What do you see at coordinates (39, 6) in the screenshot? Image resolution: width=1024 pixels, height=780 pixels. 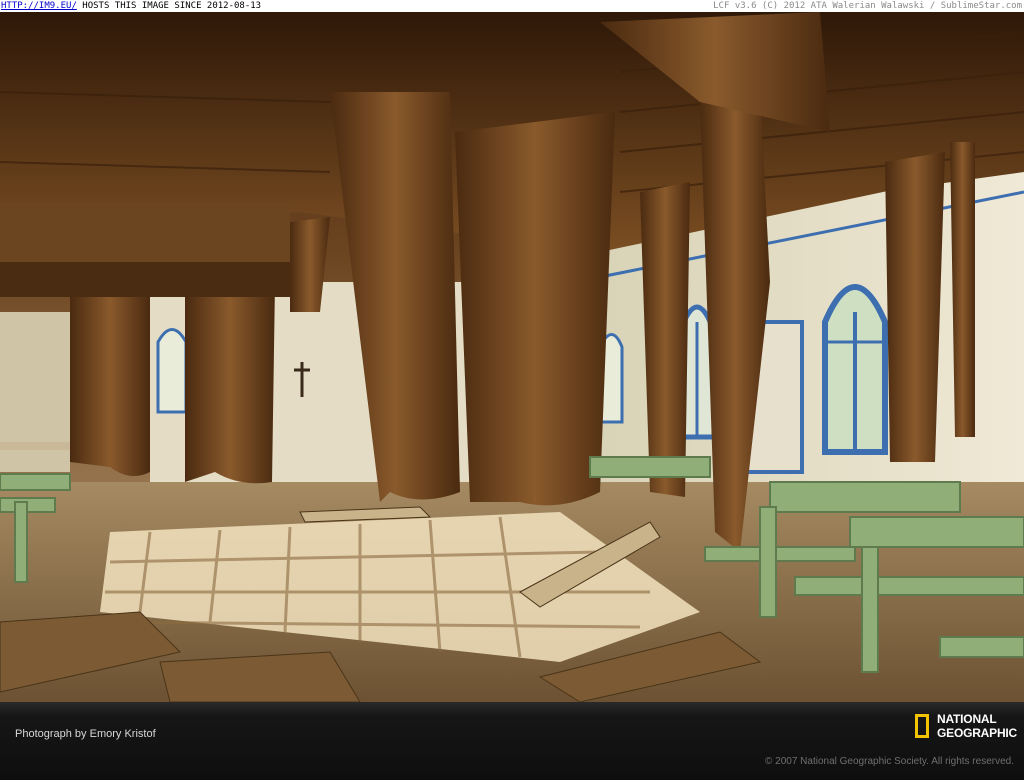 I see `host-link: HTTP://IM9.EU/` at bounding box center [39, 6].